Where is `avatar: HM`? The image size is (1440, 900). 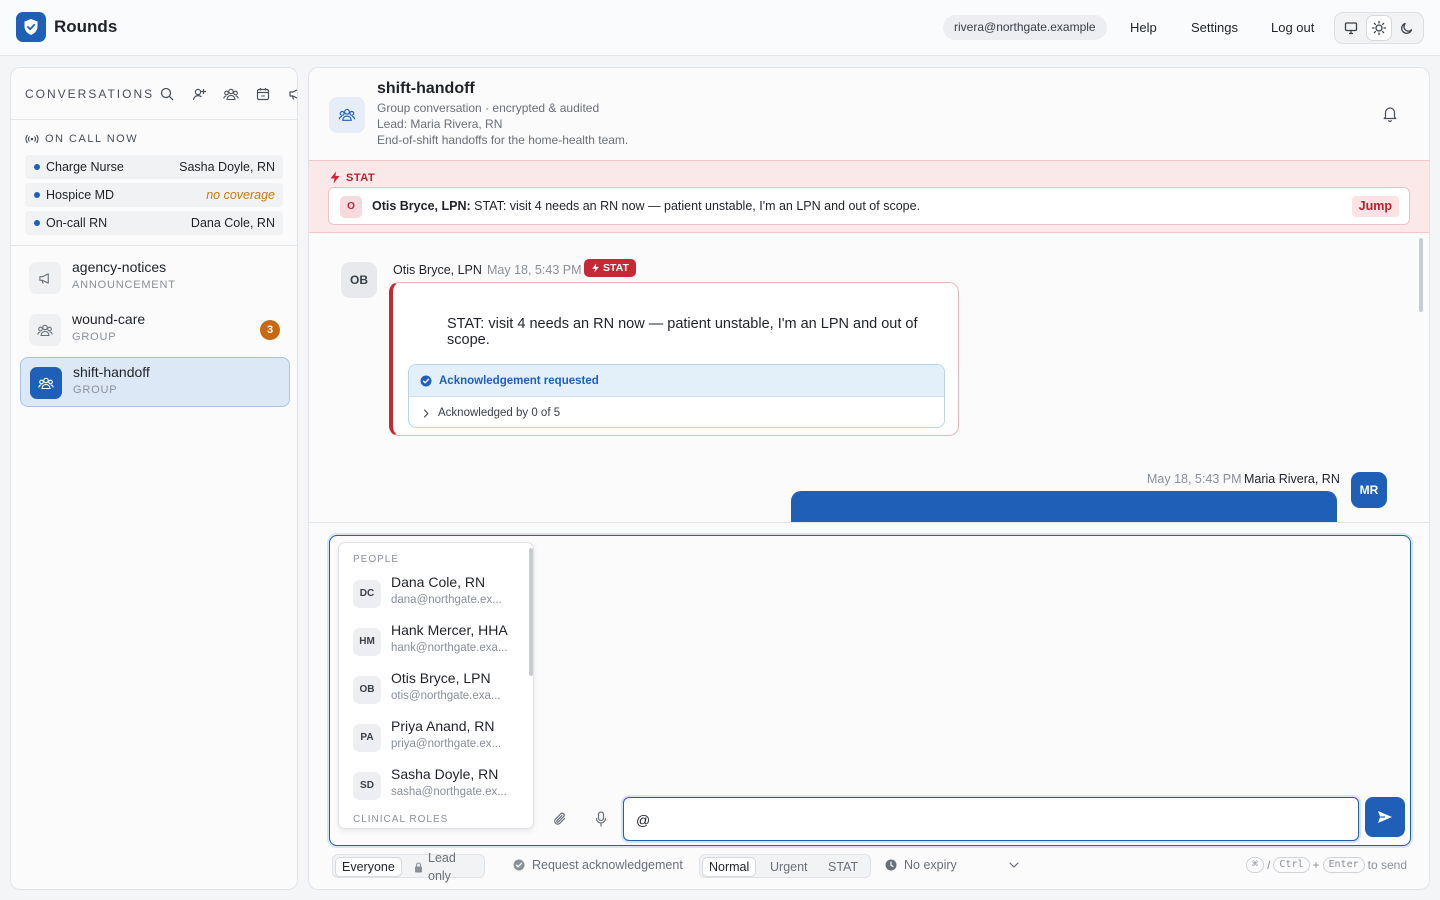
avatar: HM is located at coordinates (367, 642).